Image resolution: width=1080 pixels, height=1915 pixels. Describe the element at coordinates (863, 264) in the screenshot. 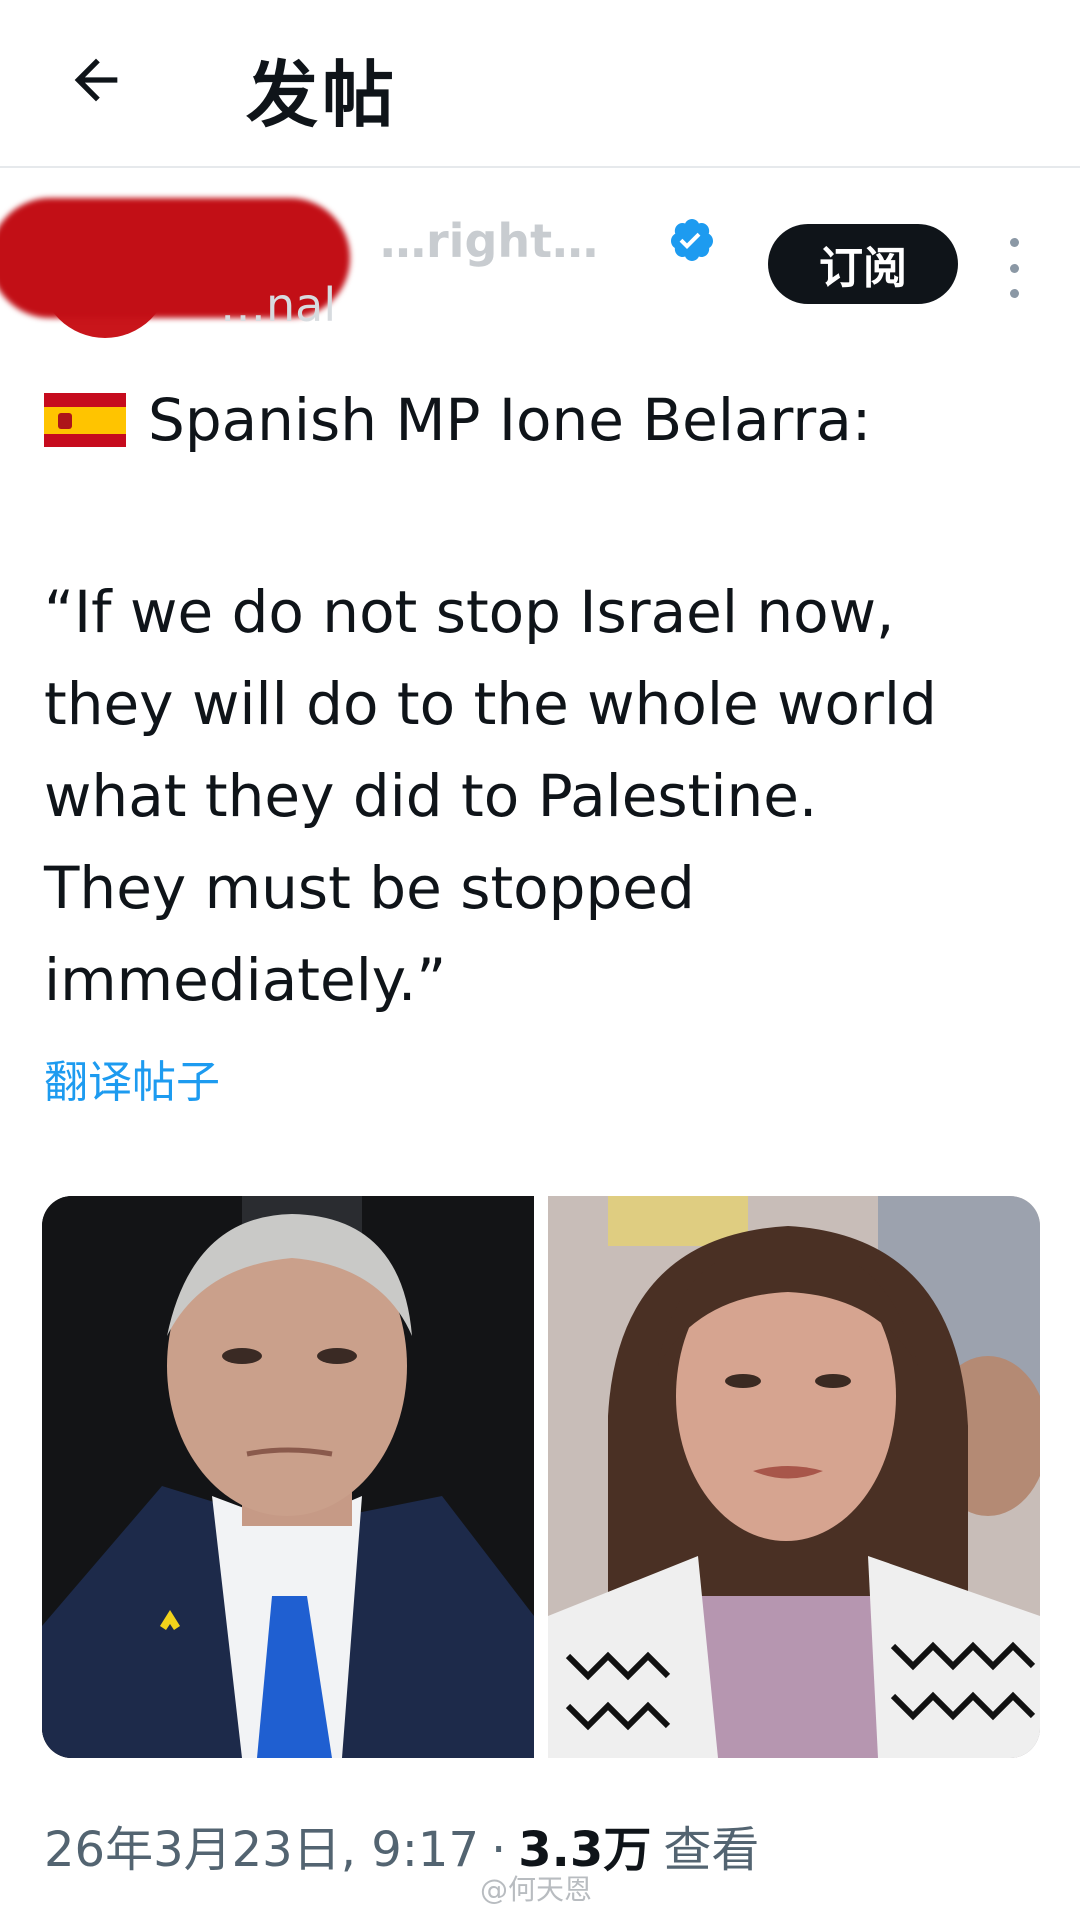

I see `subscribe-button: 订阅` at that location.